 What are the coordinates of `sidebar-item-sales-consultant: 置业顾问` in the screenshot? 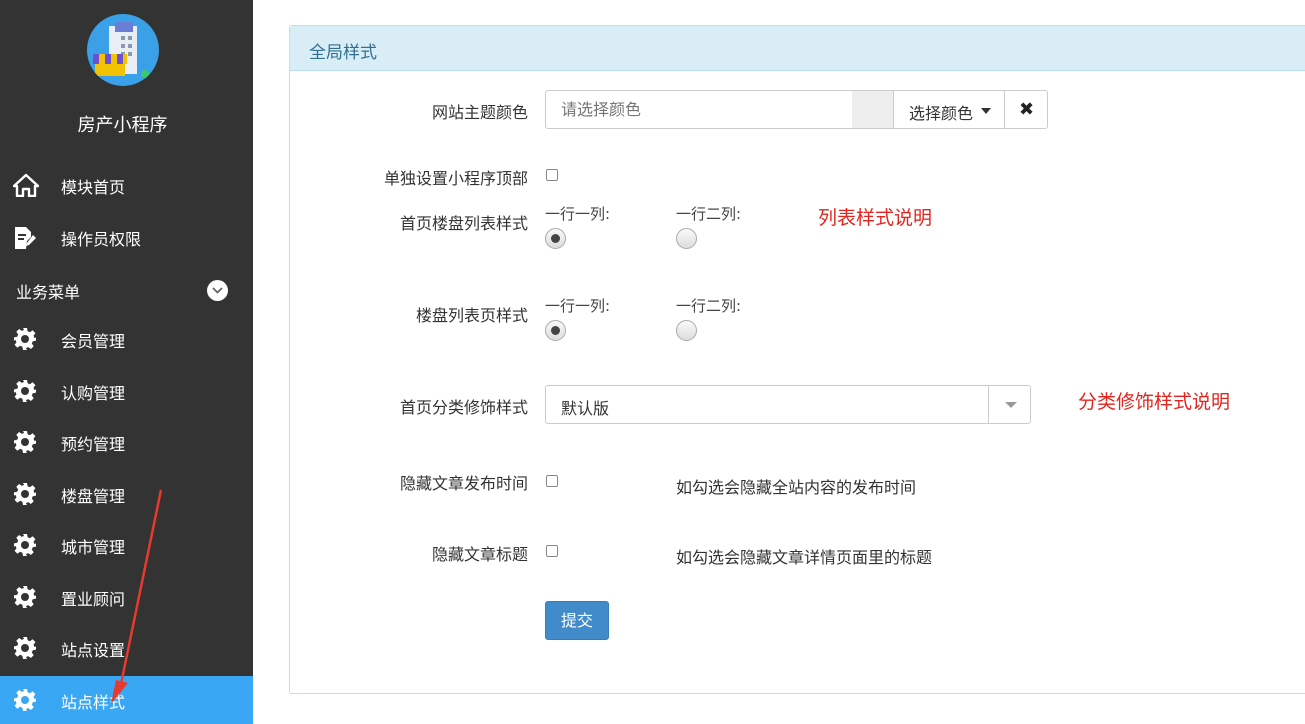 It's located at (126, 597).